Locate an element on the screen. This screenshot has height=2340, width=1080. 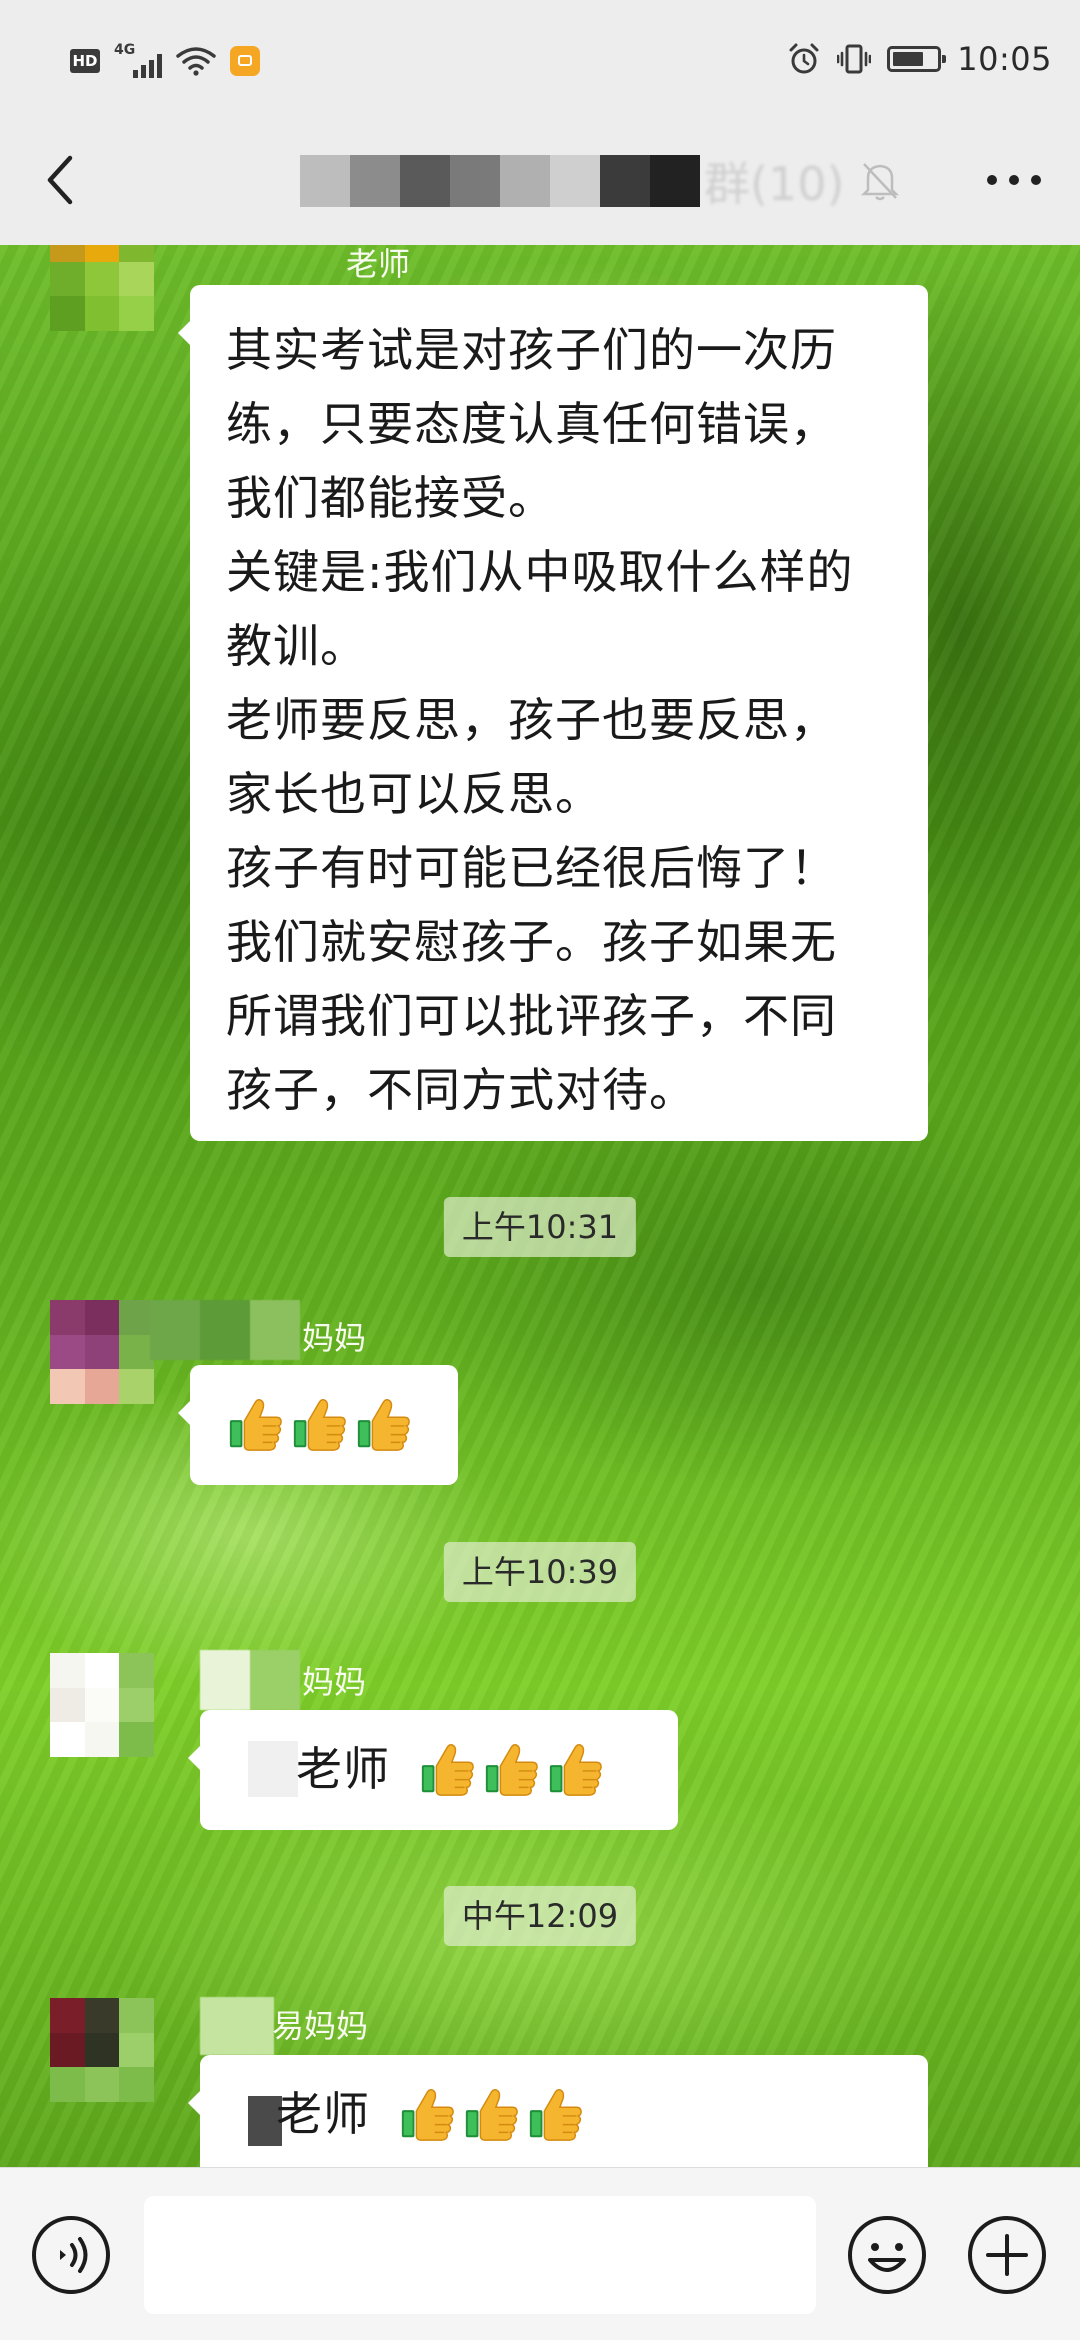
vibrate-icon is located at coordinates (854, 59).